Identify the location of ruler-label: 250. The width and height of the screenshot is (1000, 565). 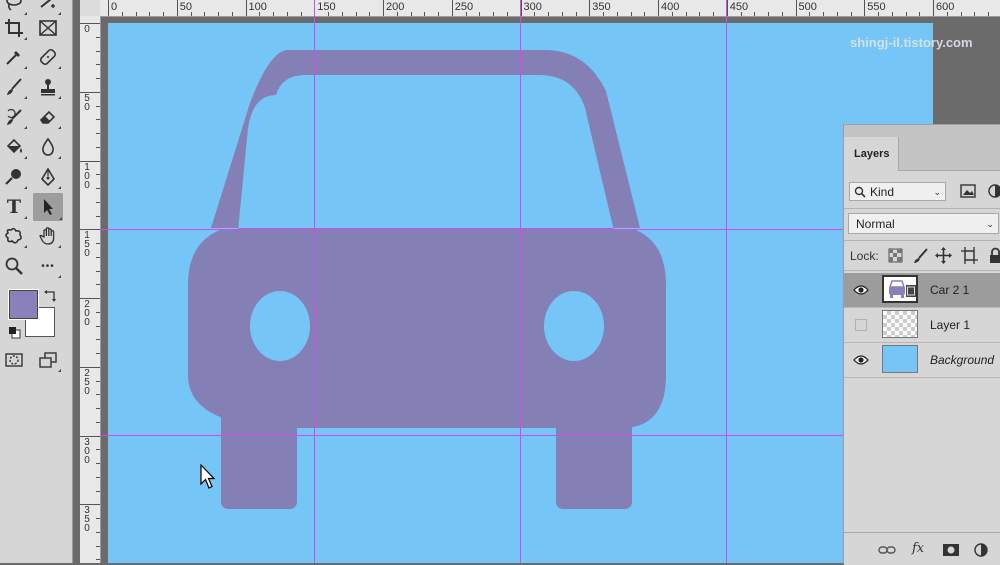
(464, 7).